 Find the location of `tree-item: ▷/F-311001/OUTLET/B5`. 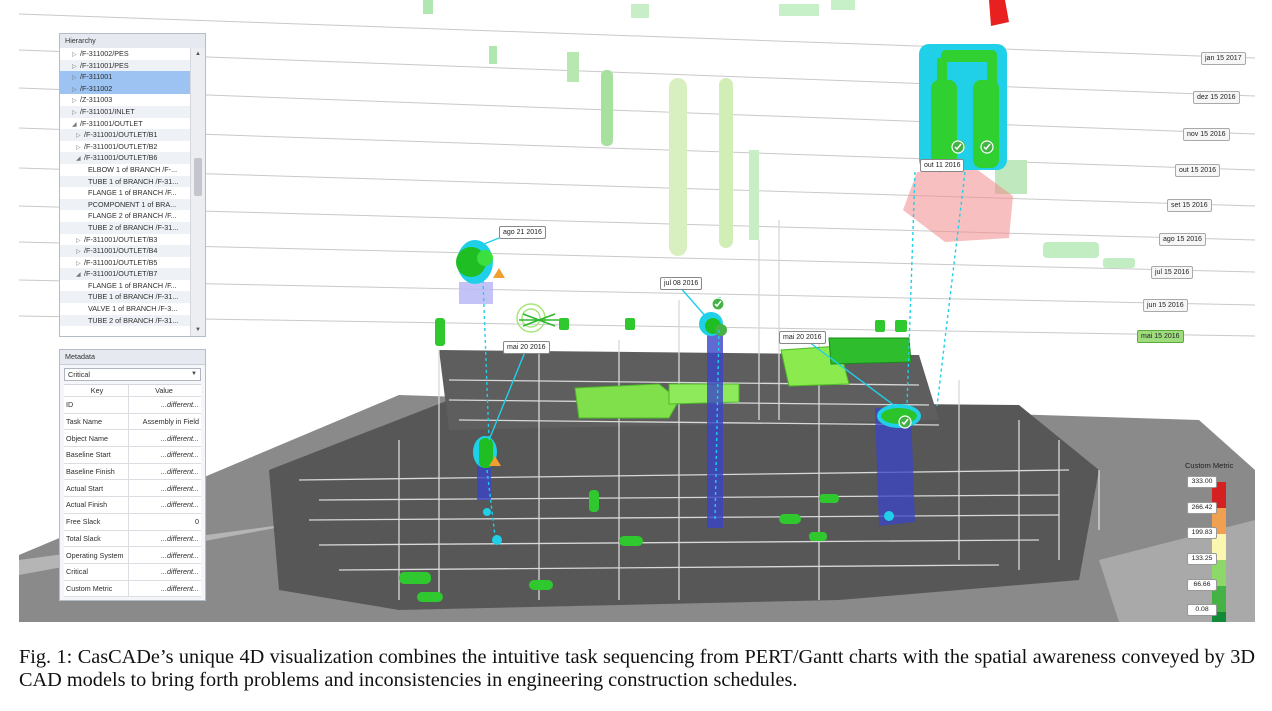

tree-item: ▷/F-311001/OUTLET/B5 is located at coordinates (125, 263).